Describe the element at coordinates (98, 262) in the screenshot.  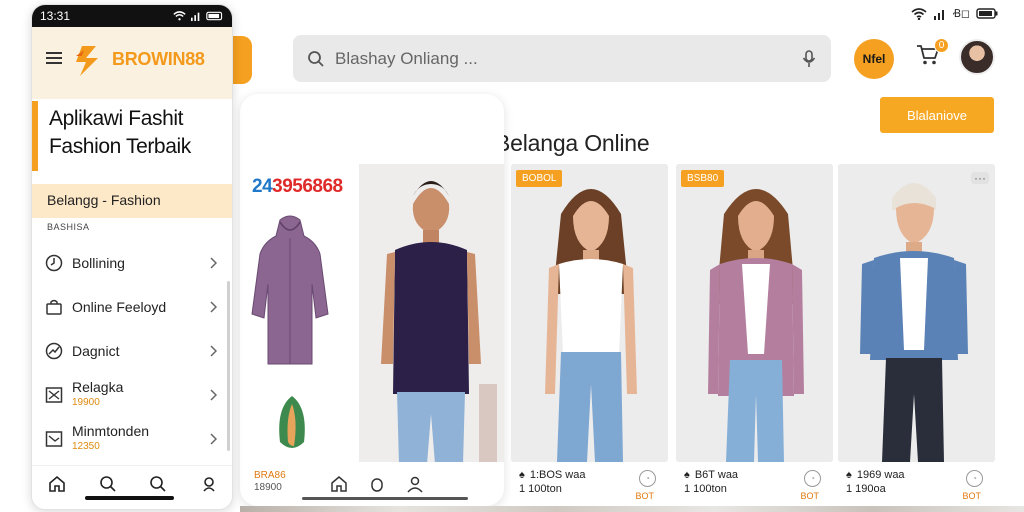
I see `menu-item-label: Bollining` at that location.